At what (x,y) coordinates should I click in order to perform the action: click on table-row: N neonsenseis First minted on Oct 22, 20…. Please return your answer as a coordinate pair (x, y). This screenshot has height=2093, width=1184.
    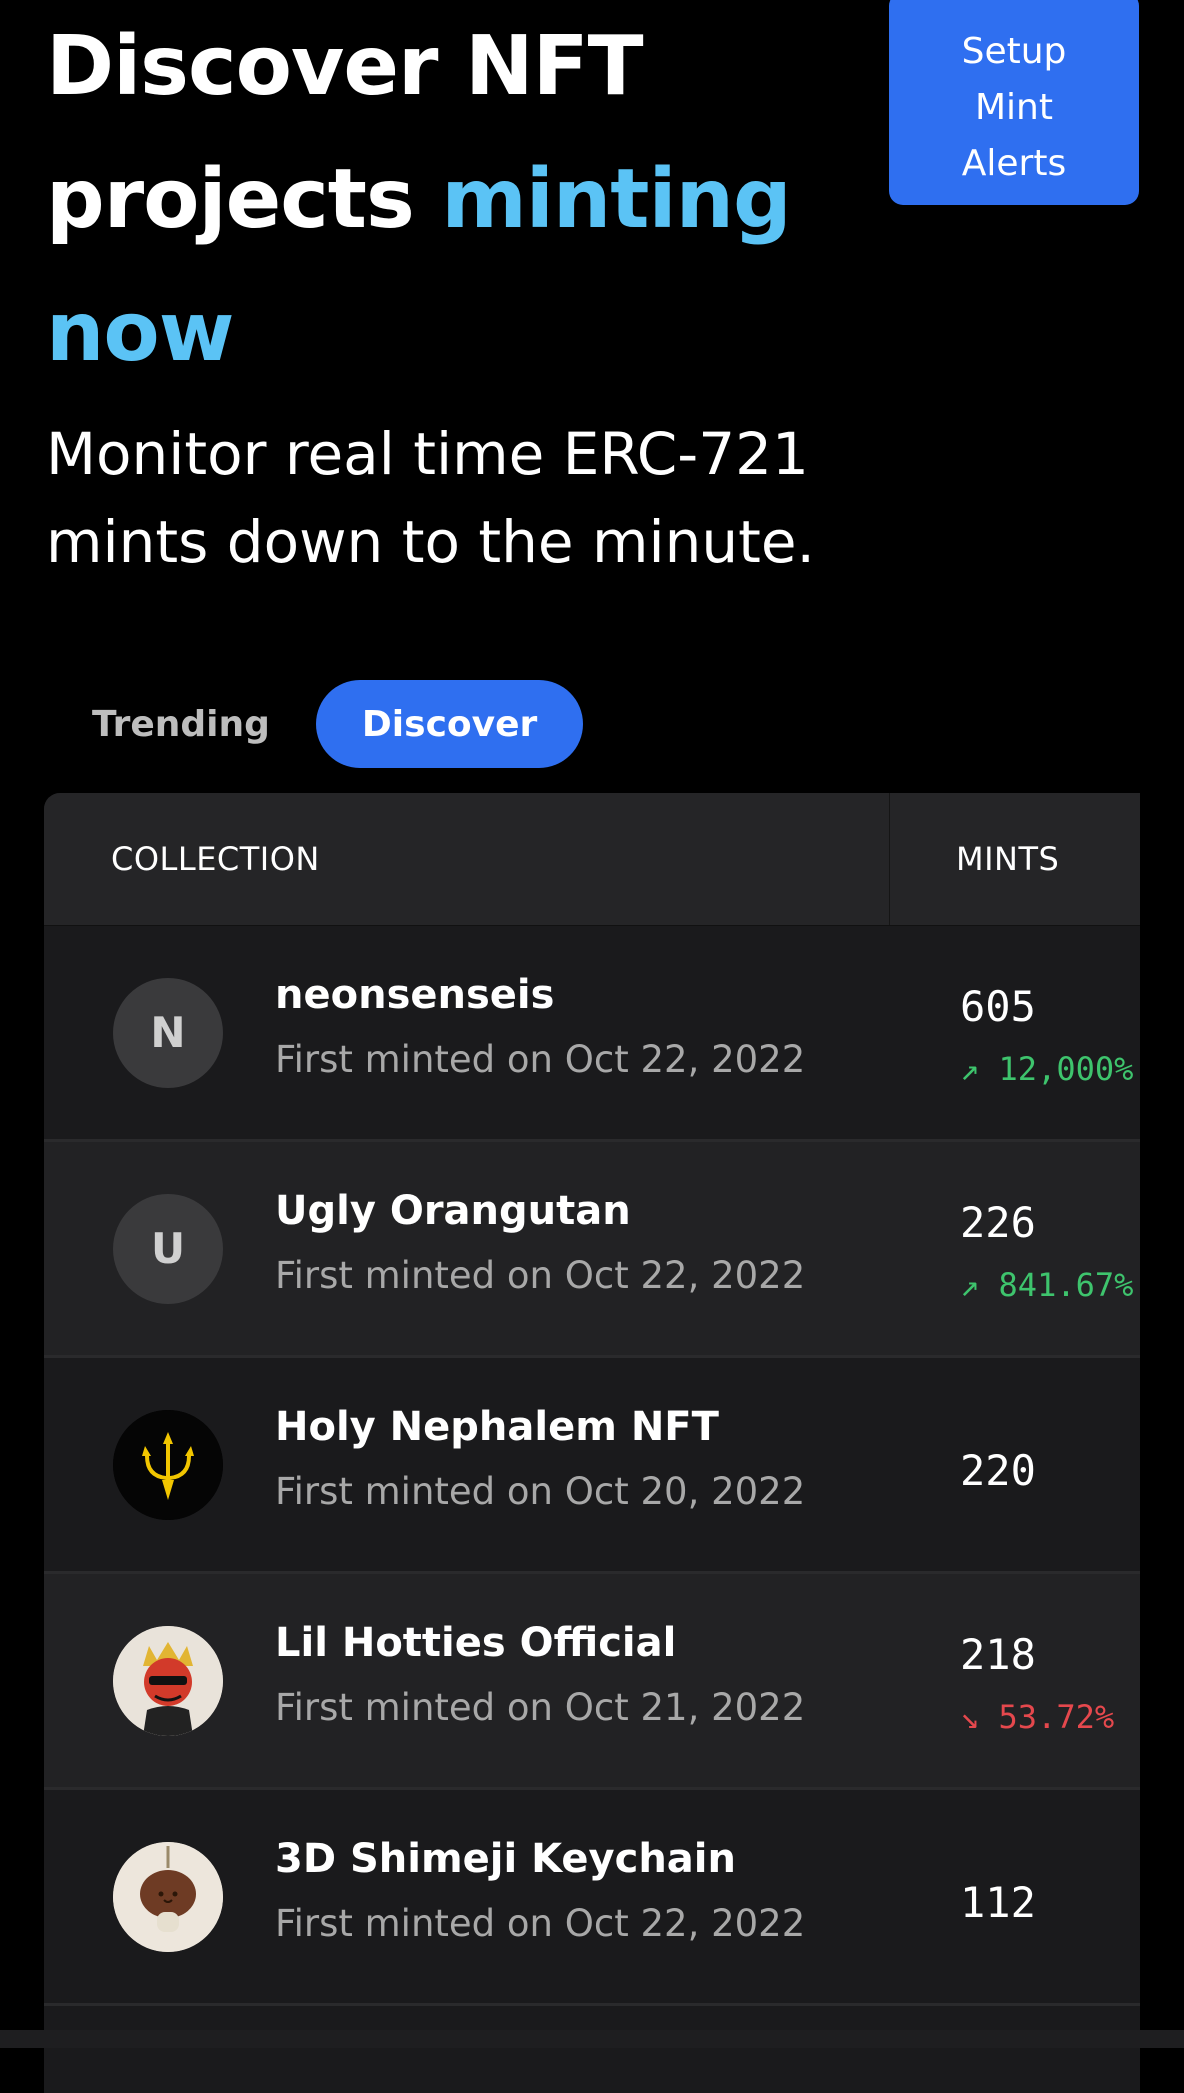
    Looking at the image, I should click on (592, 1034).